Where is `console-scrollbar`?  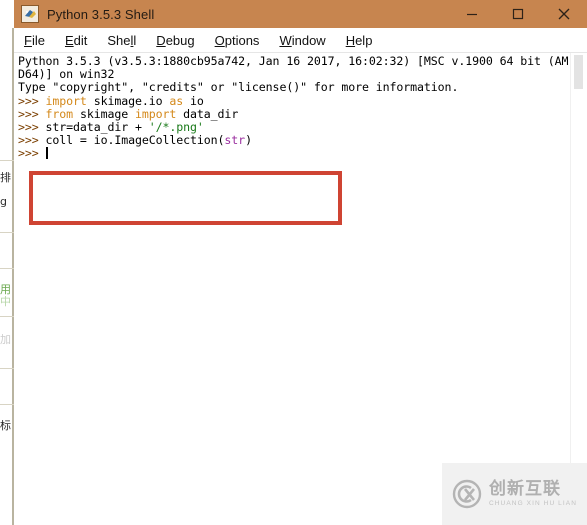 console-scrollbar is located at coordinates (578, 258).